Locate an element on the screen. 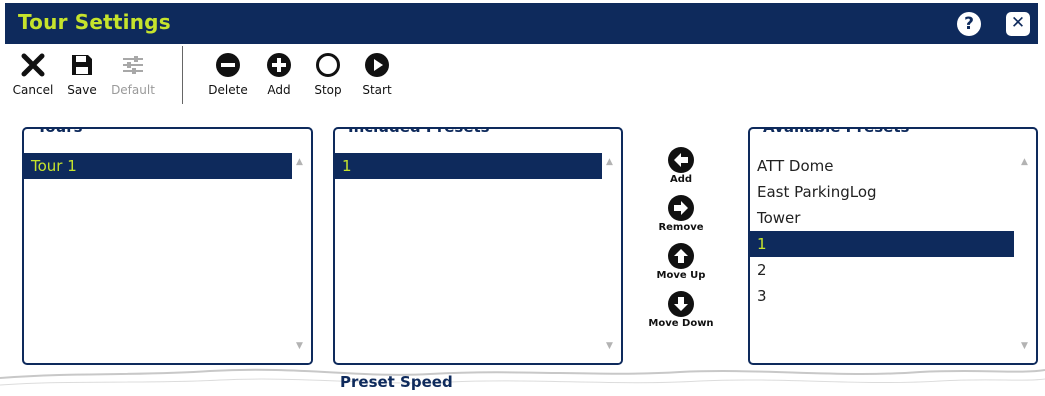 This screenshot has width=1045, height=396. preset-speed-title: Preset Speed is located at coordinates (396, 382).